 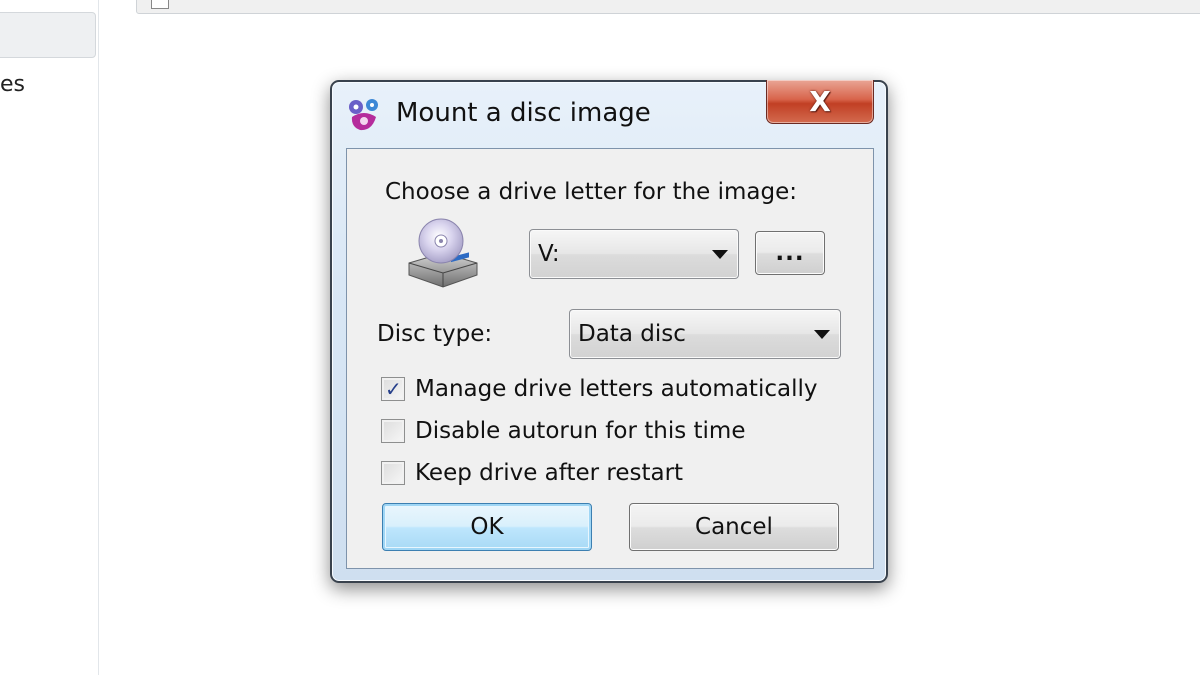 I want to click on keep-drive-option: Keep drive after restart, so click(x=532, y=473).